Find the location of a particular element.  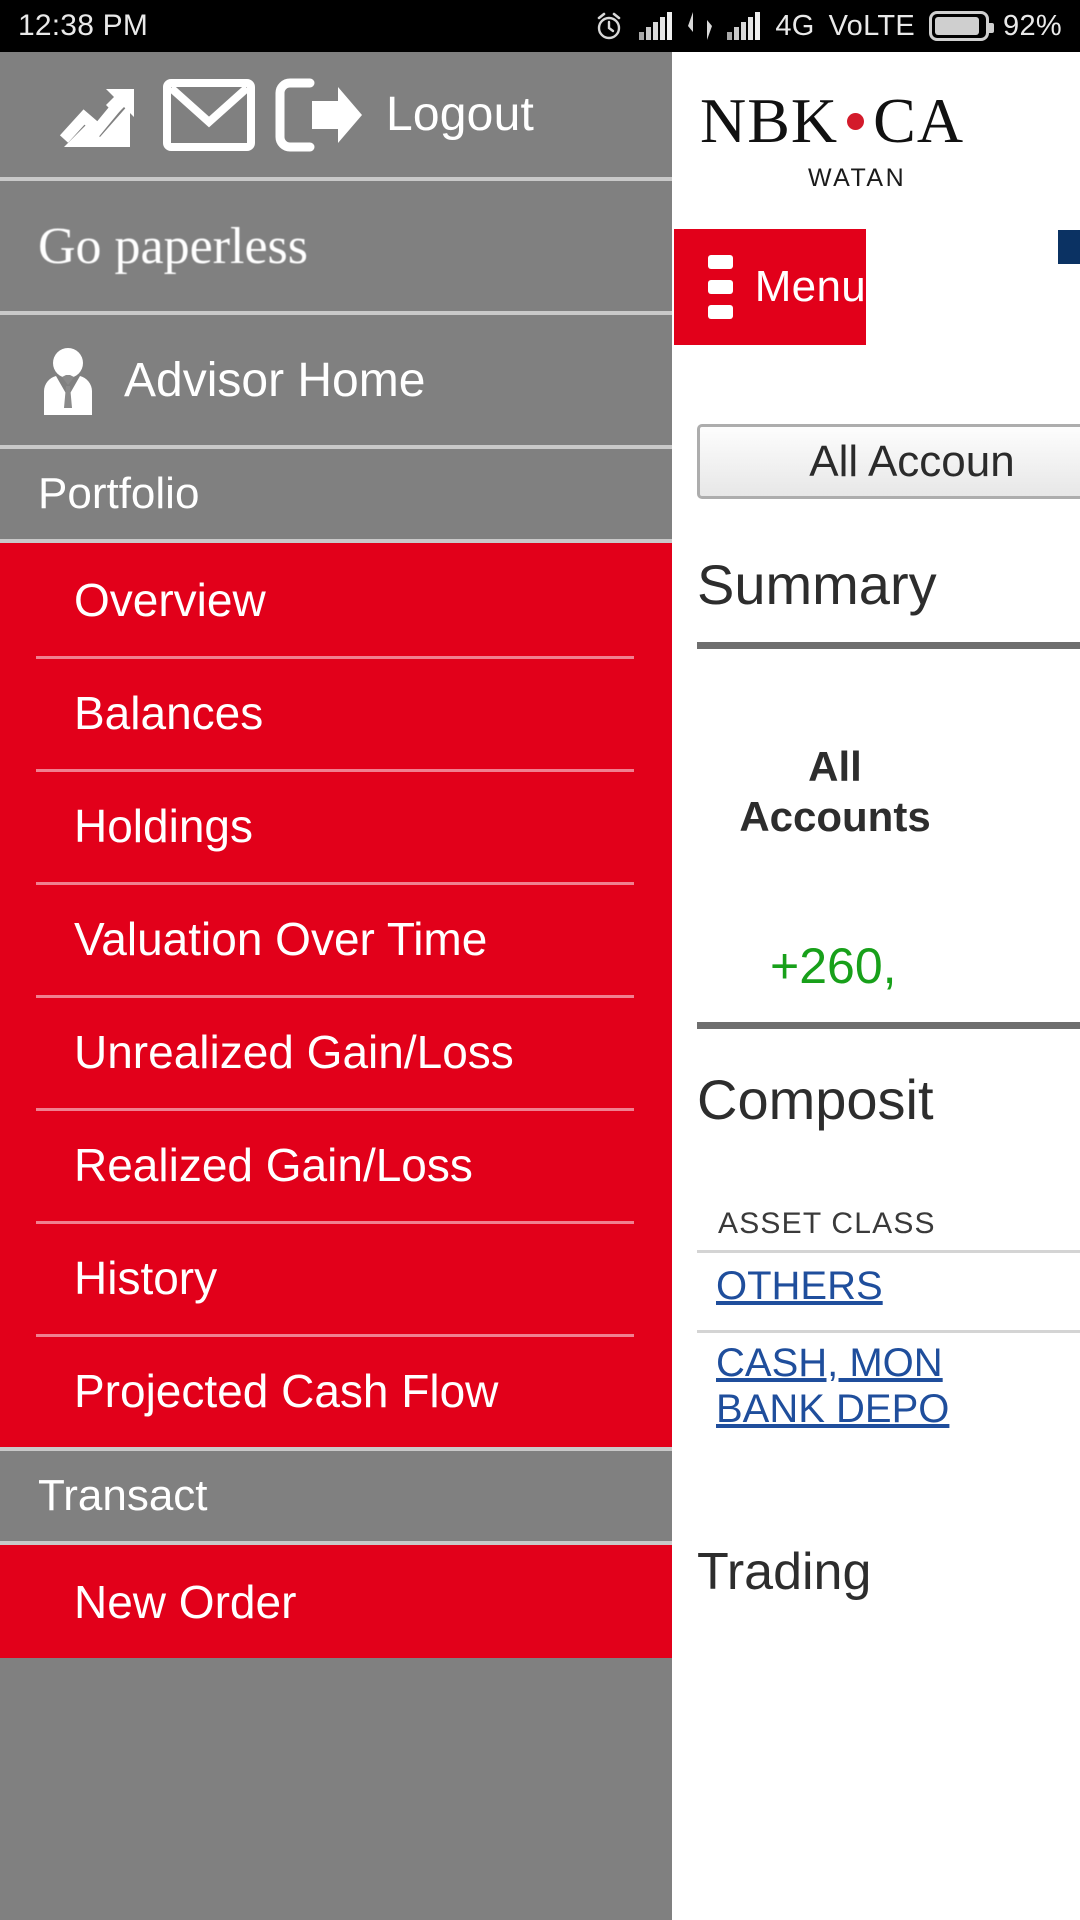

logo-wordmark: NBK CA is located at coordinates (832, 121).